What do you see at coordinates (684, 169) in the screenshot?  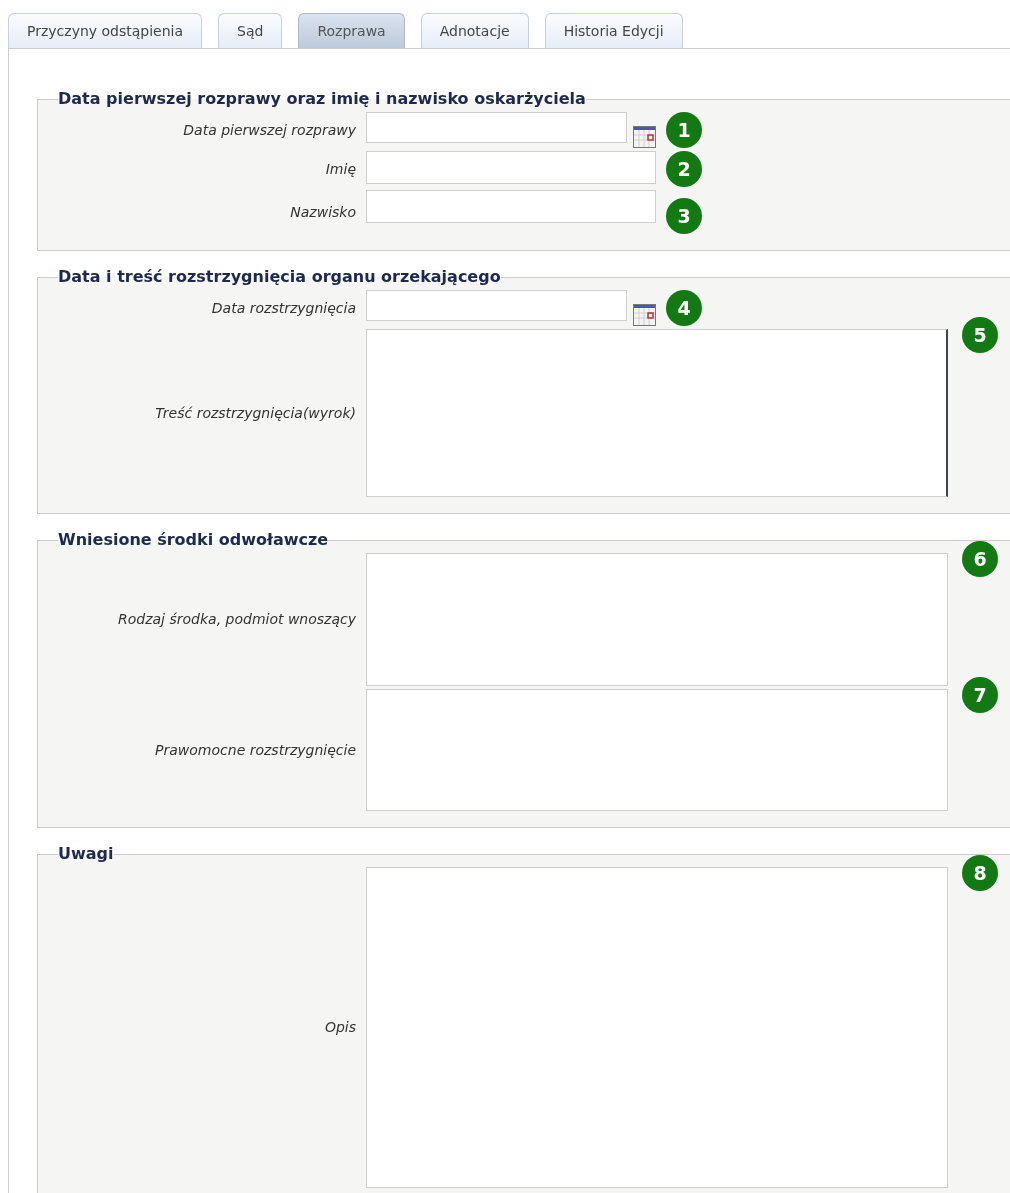 I see `number-badge: 2` at bounding box center [684, 169].